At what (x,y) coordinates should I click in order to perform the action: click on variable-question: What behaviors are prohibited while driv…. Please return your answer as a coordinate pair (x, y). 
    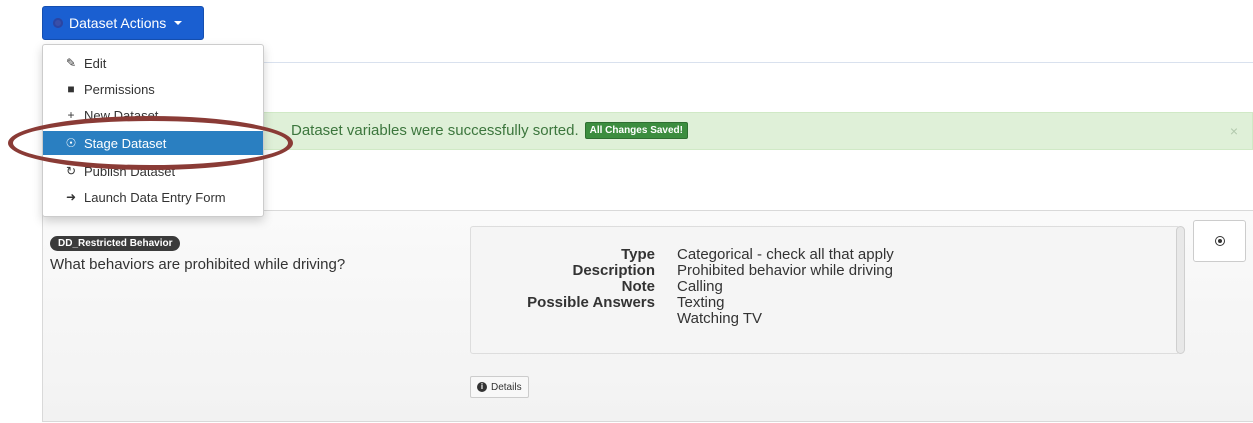
    Looking at the image, I should click on (198, 264).